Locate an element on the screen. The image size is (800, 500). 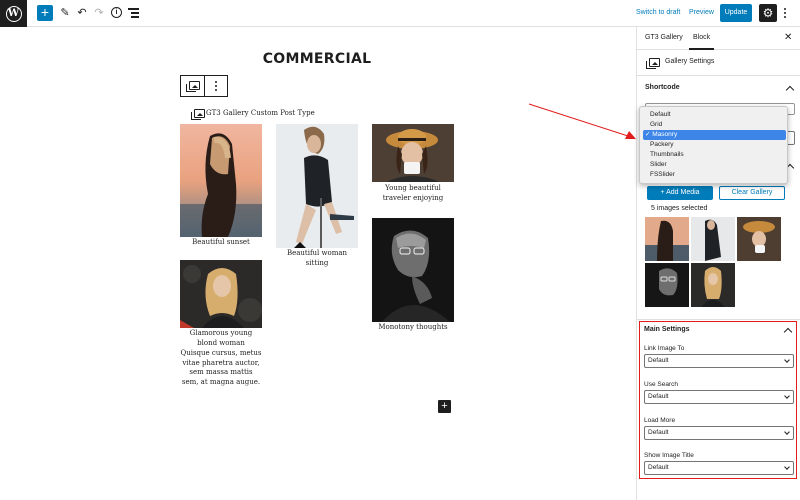
tab-block: Block is located at coordinates (701, 42).